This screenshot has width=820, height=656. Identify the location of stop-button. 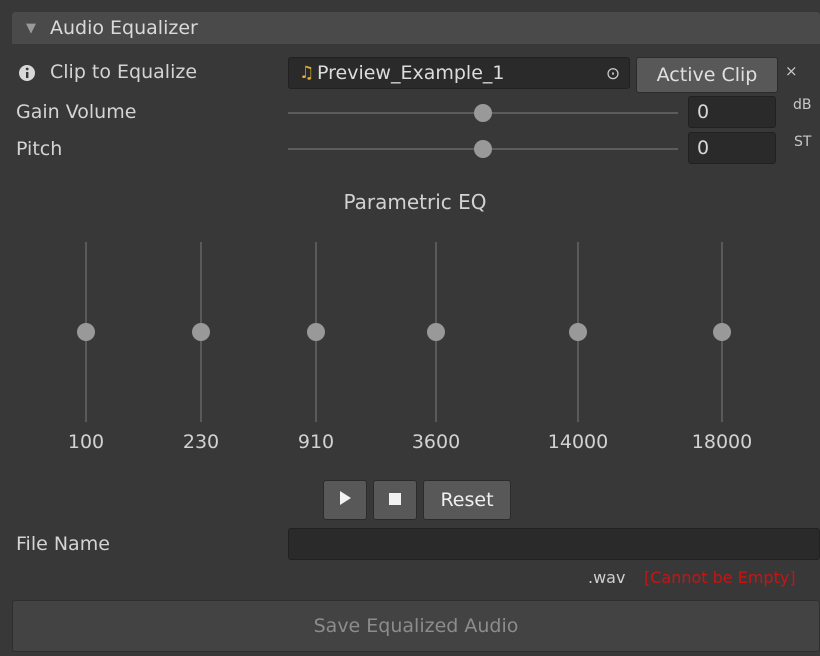
(395, 500).